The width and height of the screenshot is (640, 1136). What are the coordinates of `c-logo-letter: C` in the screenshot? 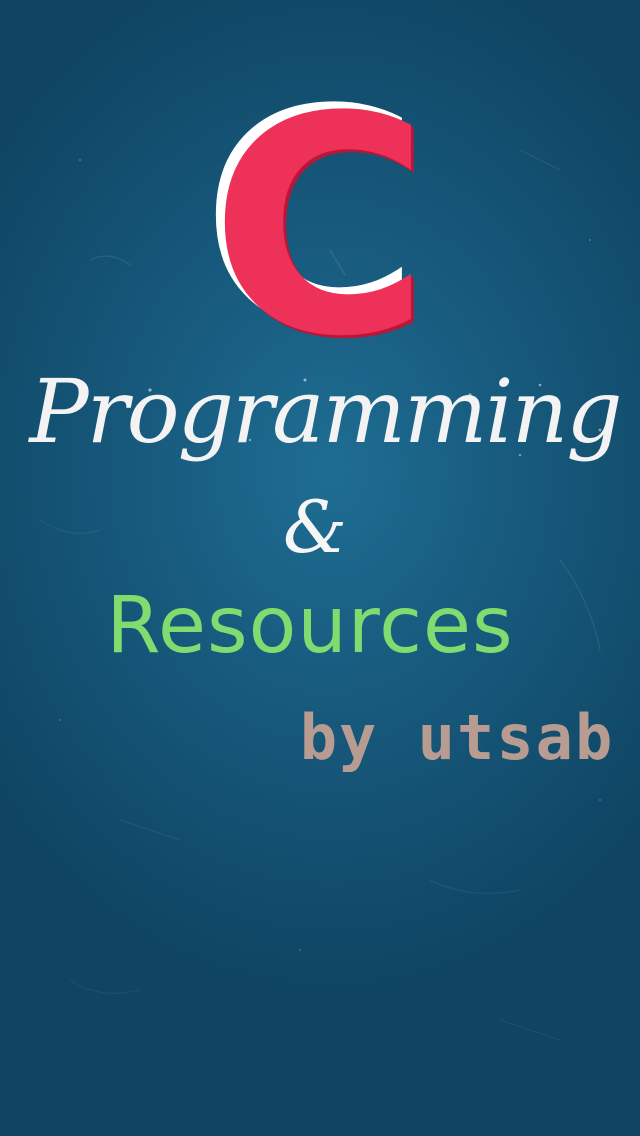 It's located at (320, 227).